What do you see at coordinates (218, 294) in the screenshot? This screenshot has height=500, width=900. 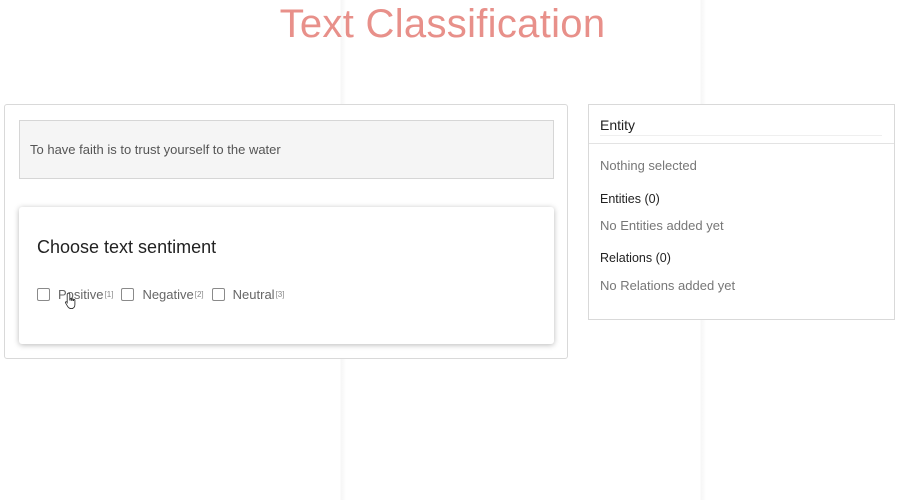 I see `neutral-checkbox` at bounding box center [218, 294].